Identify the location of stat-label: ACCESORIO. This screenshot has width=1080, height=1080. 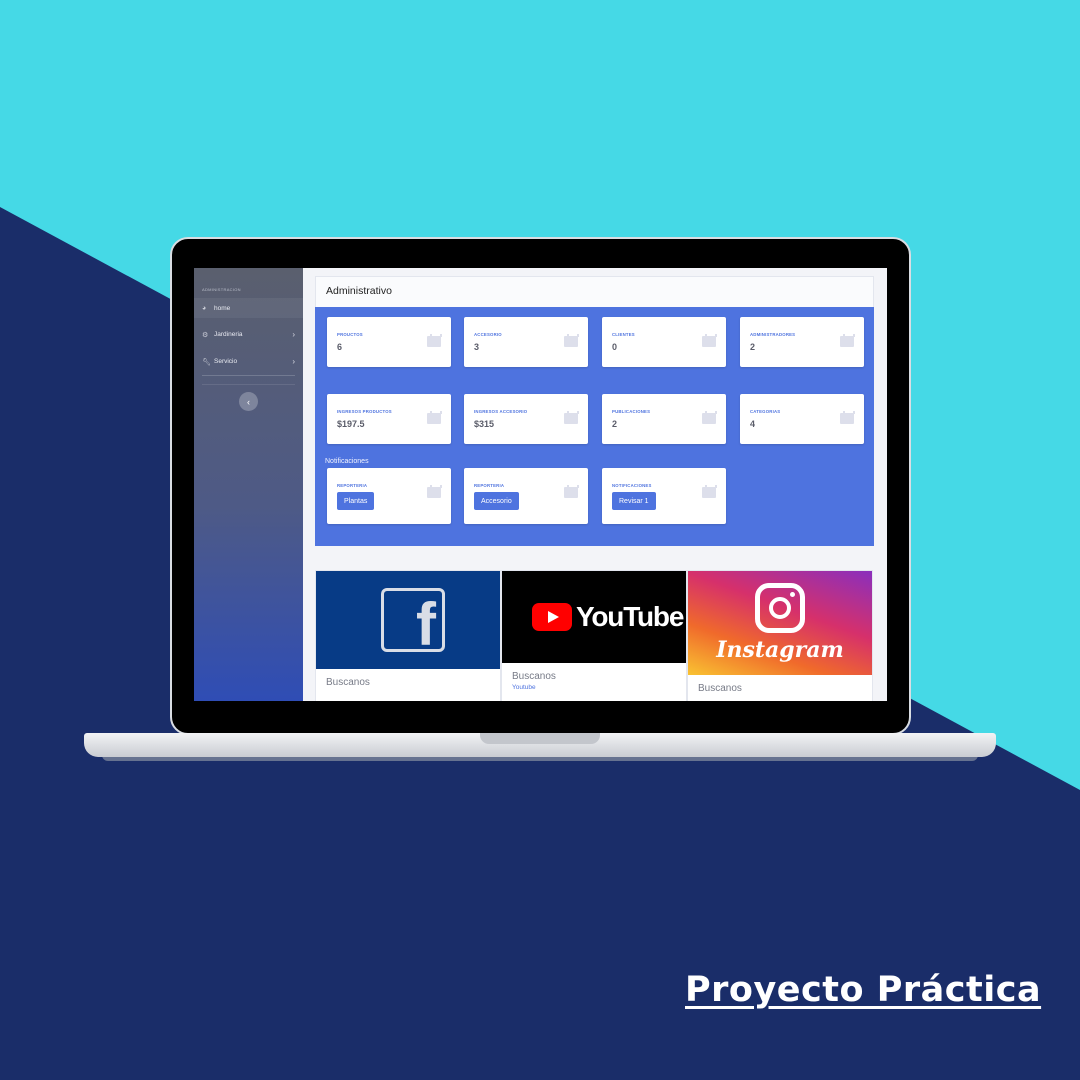
(488, 334).